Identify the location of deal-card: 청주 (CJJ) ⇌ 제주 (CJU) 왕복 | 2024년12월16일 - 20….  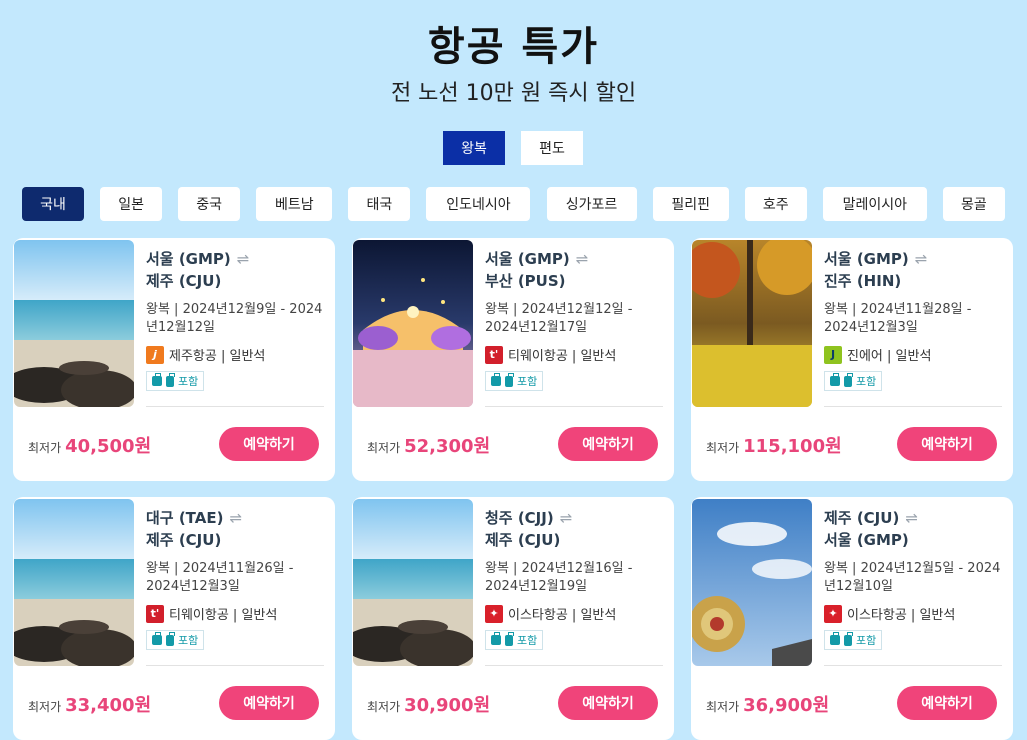
(513, 618).